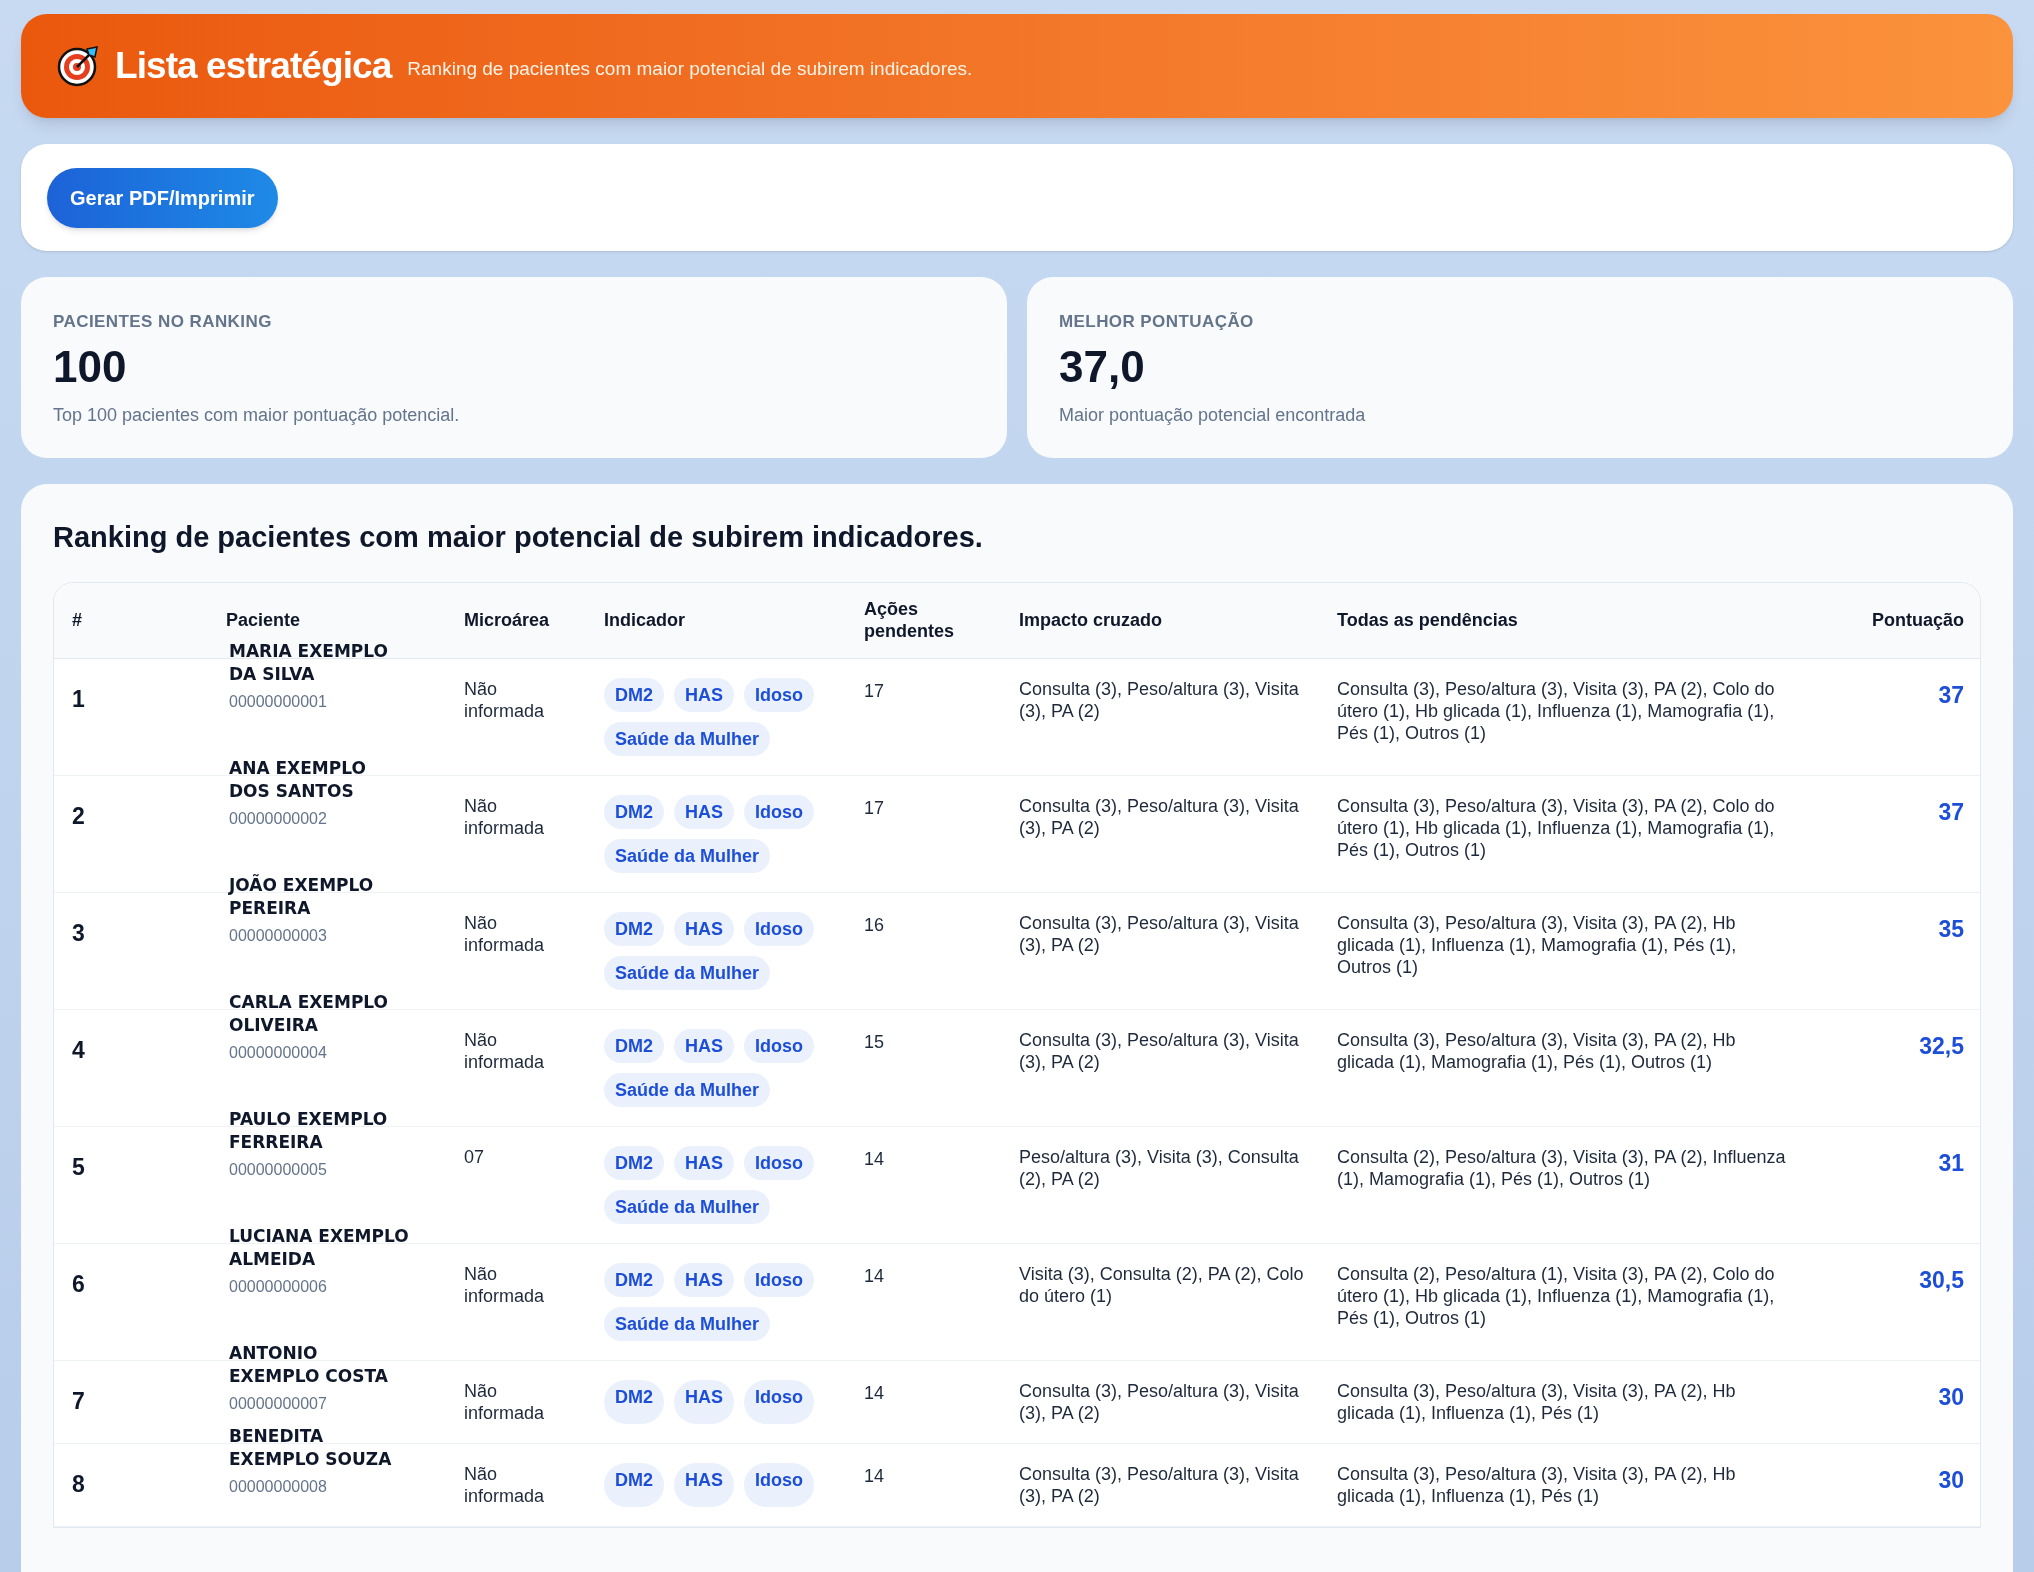 Image resolution: width=2034 pixels, height=1572 pixels. Describe the element at coordinates (278, 1403) in the screenshot. I see `patient-id: 00000000007` at that location.